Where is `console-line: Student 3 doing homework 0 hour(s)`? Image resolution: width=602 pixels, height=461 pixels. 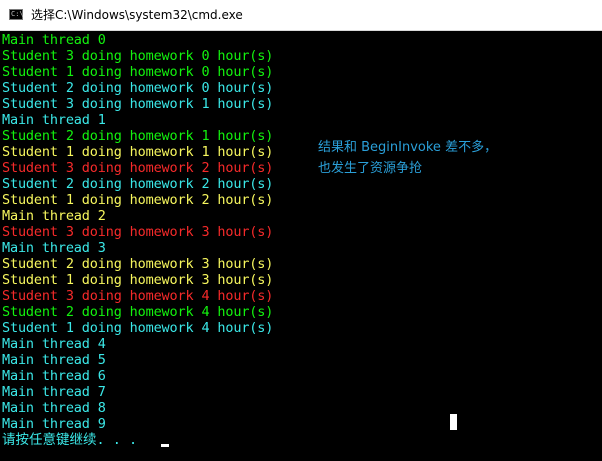 console-line: Student 3 doing homework 0 hour(s) is located at coordinates (138, 56).